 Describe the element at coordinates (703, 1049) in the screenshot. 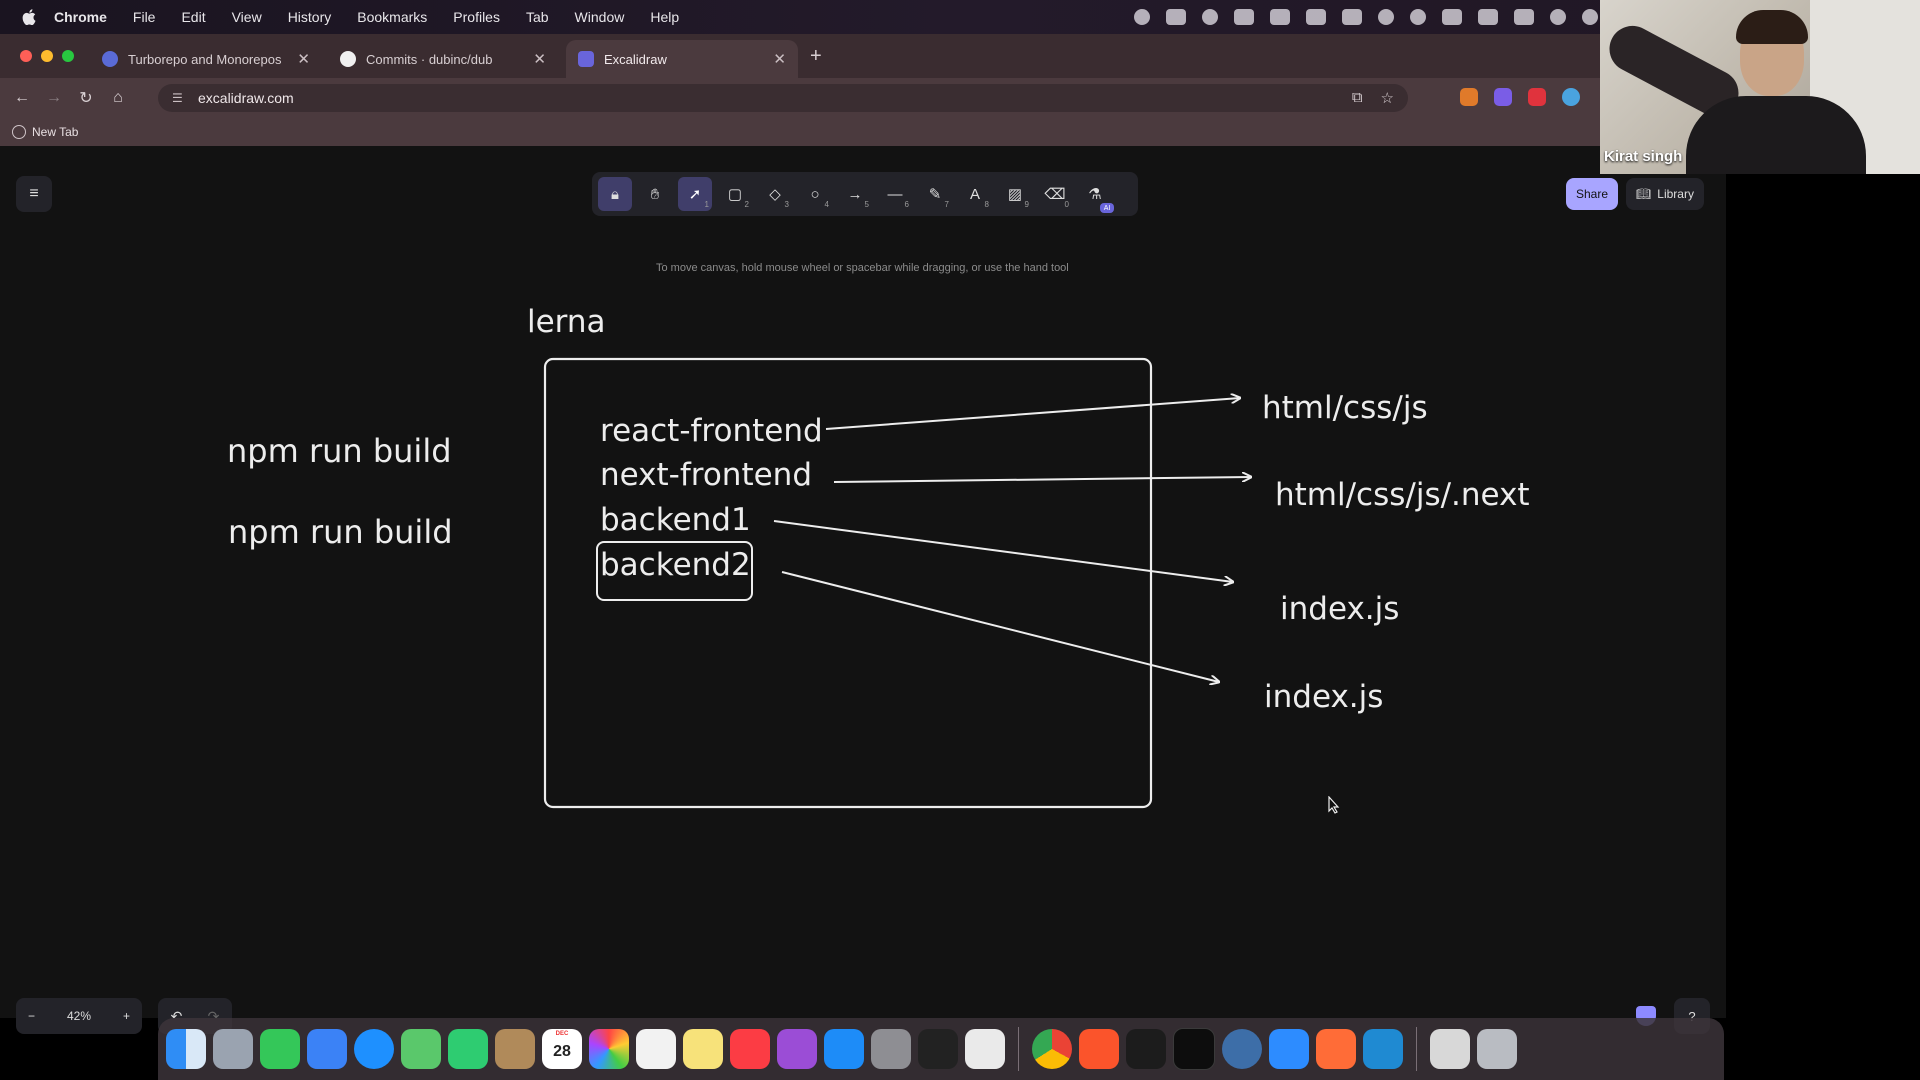

I see `notes-icon` at that location.